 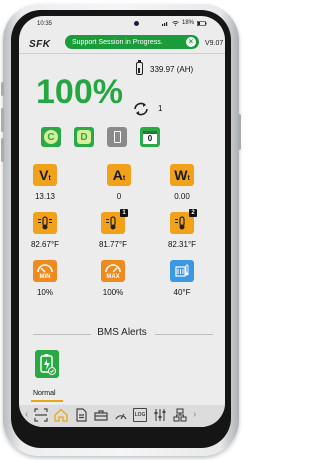 What do you see at coordinates (182, 244) in the screenshot?
I see `temp-sensor-2-value: 82.31°F` at bounding box center [182, 244].